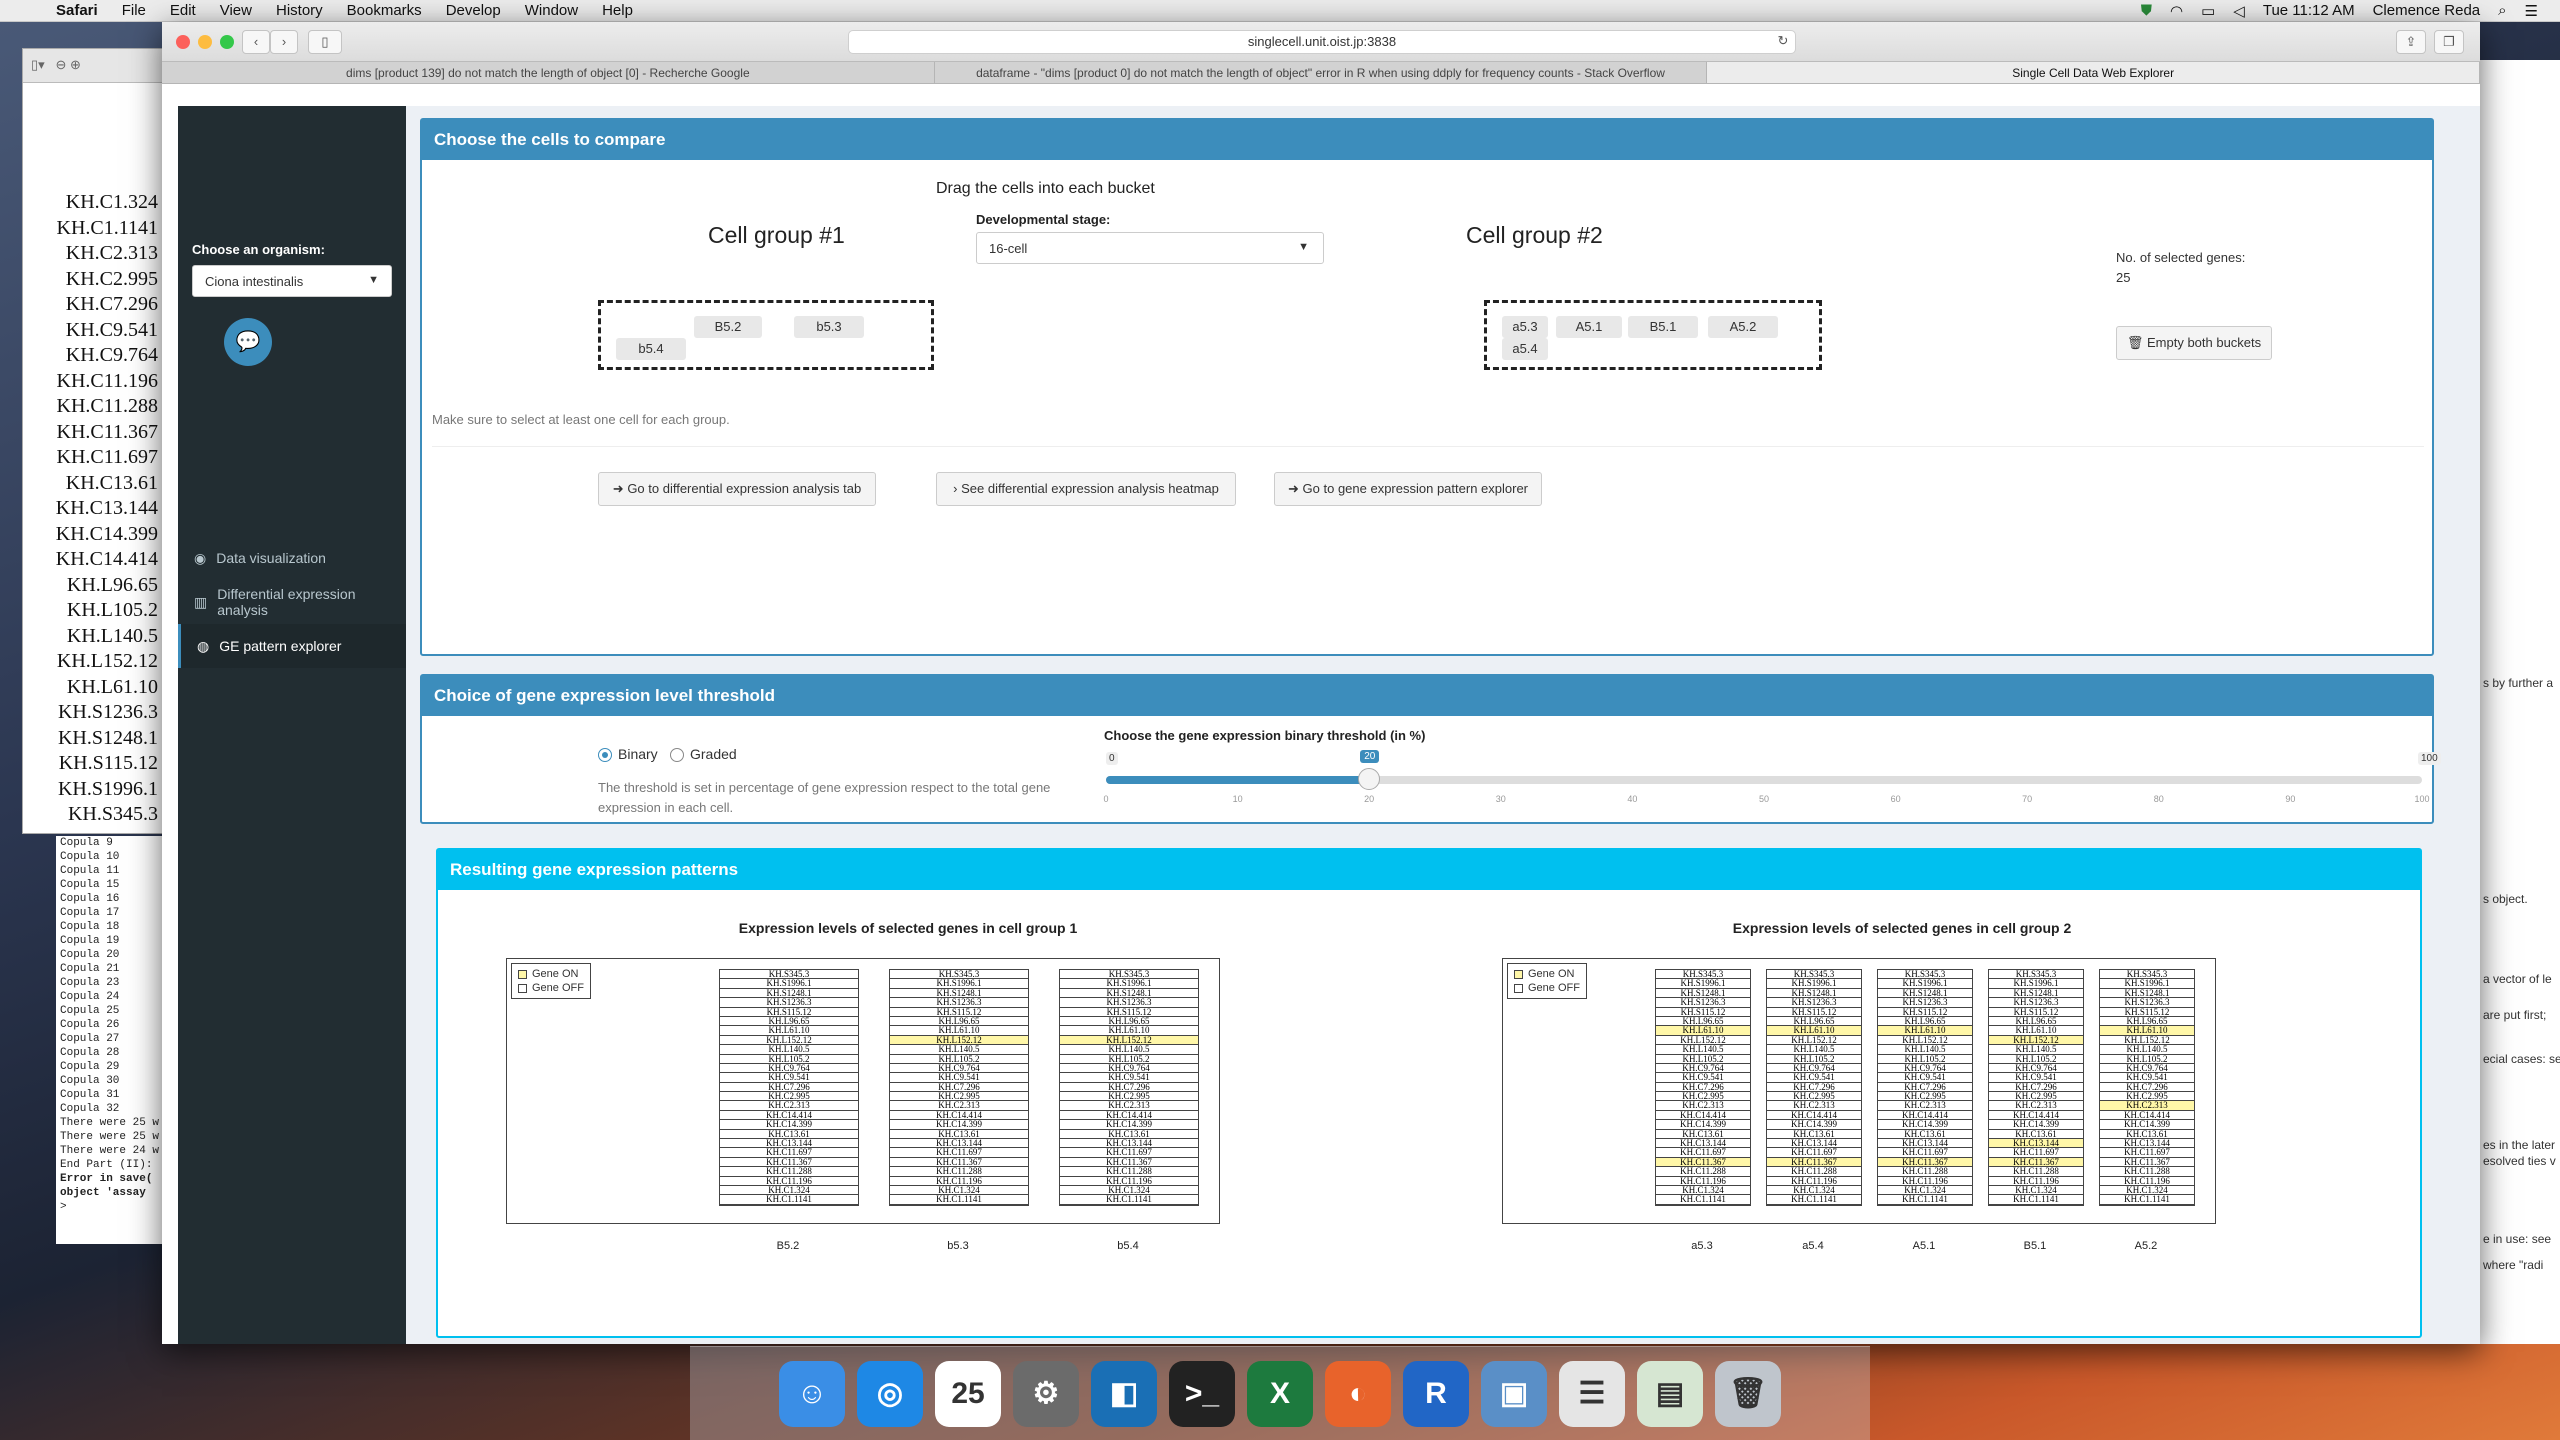  What do you see at coordinates (789, 1153) in the screenshot?
I see `gene-cell: KH.C11.697` at bounding box center [789, 1153].